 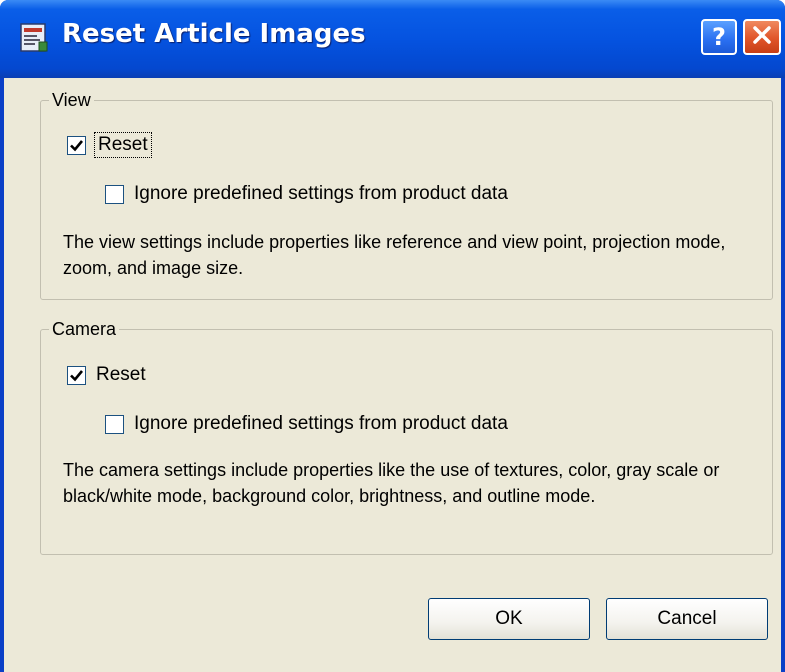 I want to click on view-group-legend: View, so click(x=71, y=100).